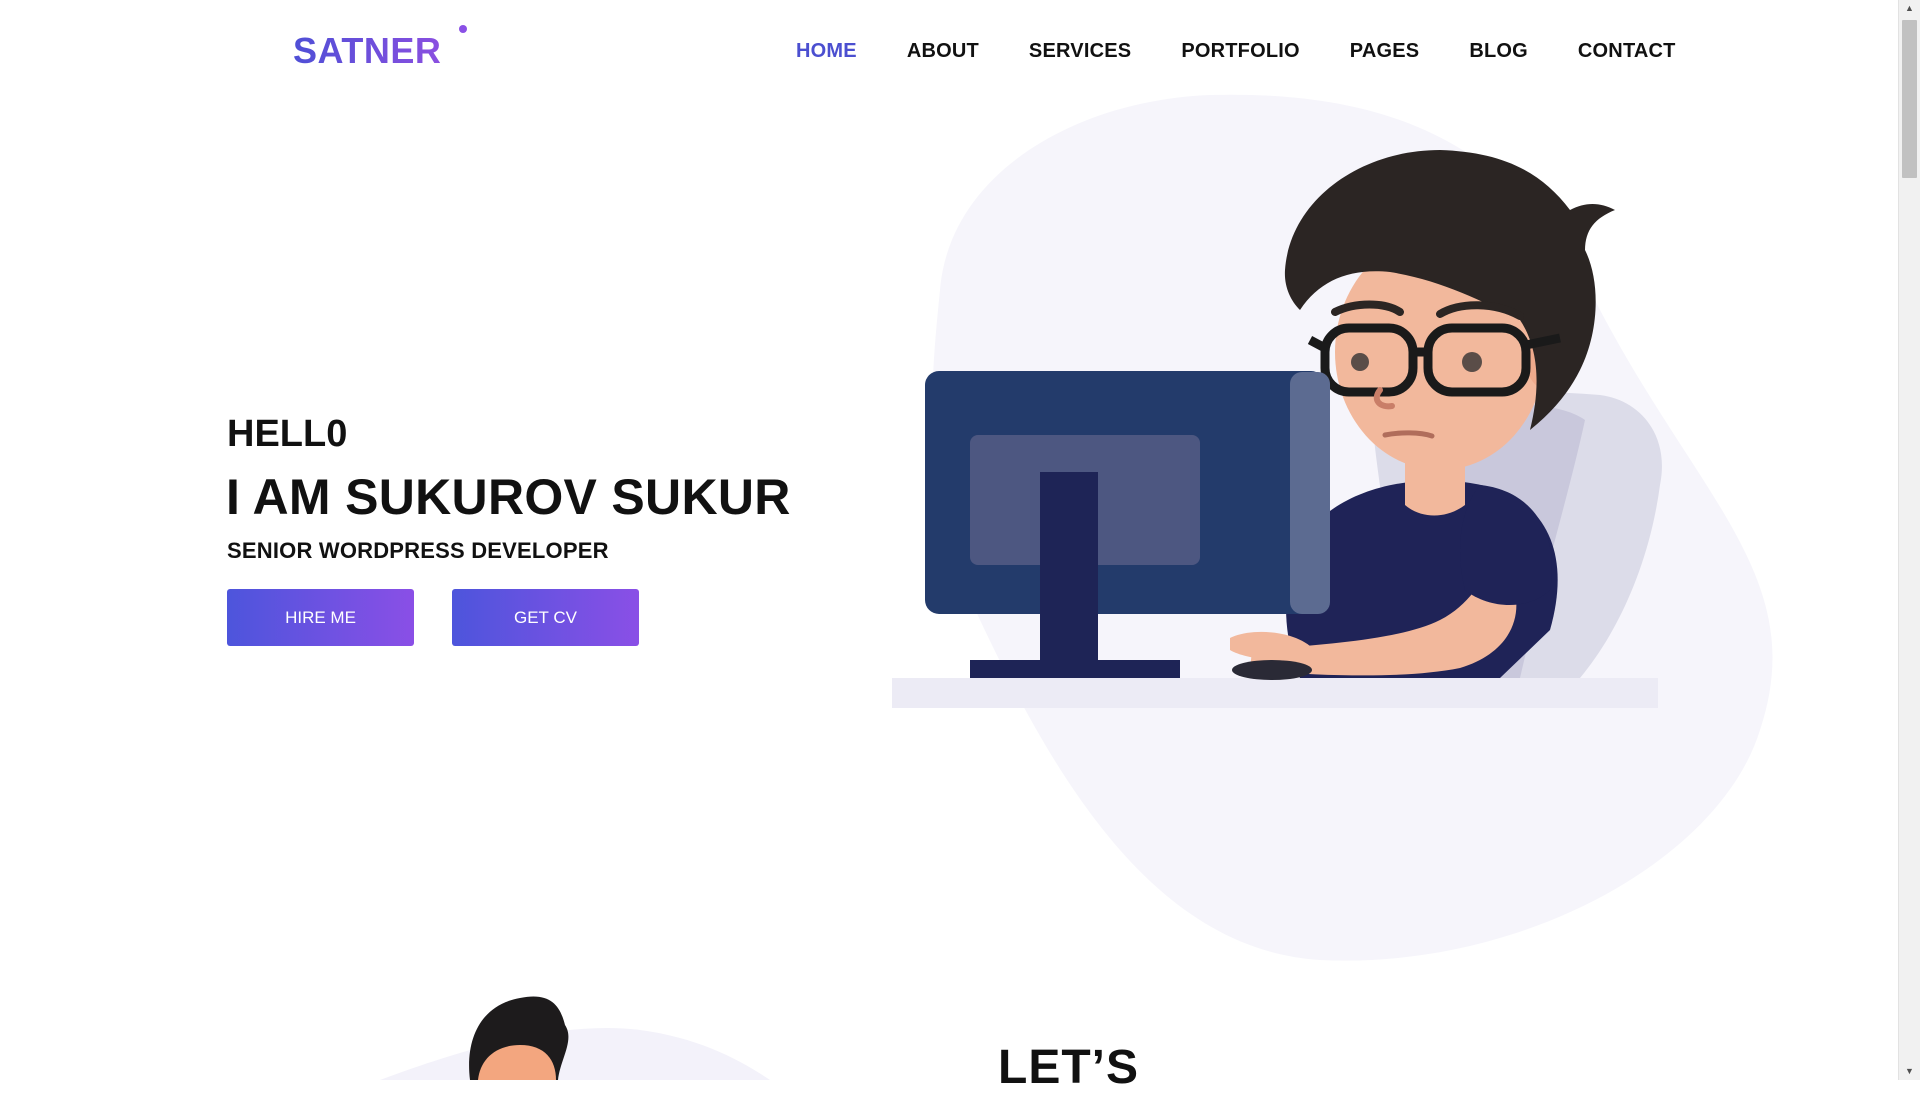  Describe the element at coordinates (1627, 51) in the screenshot. I see `nav-contact: CONTACT` at that location.